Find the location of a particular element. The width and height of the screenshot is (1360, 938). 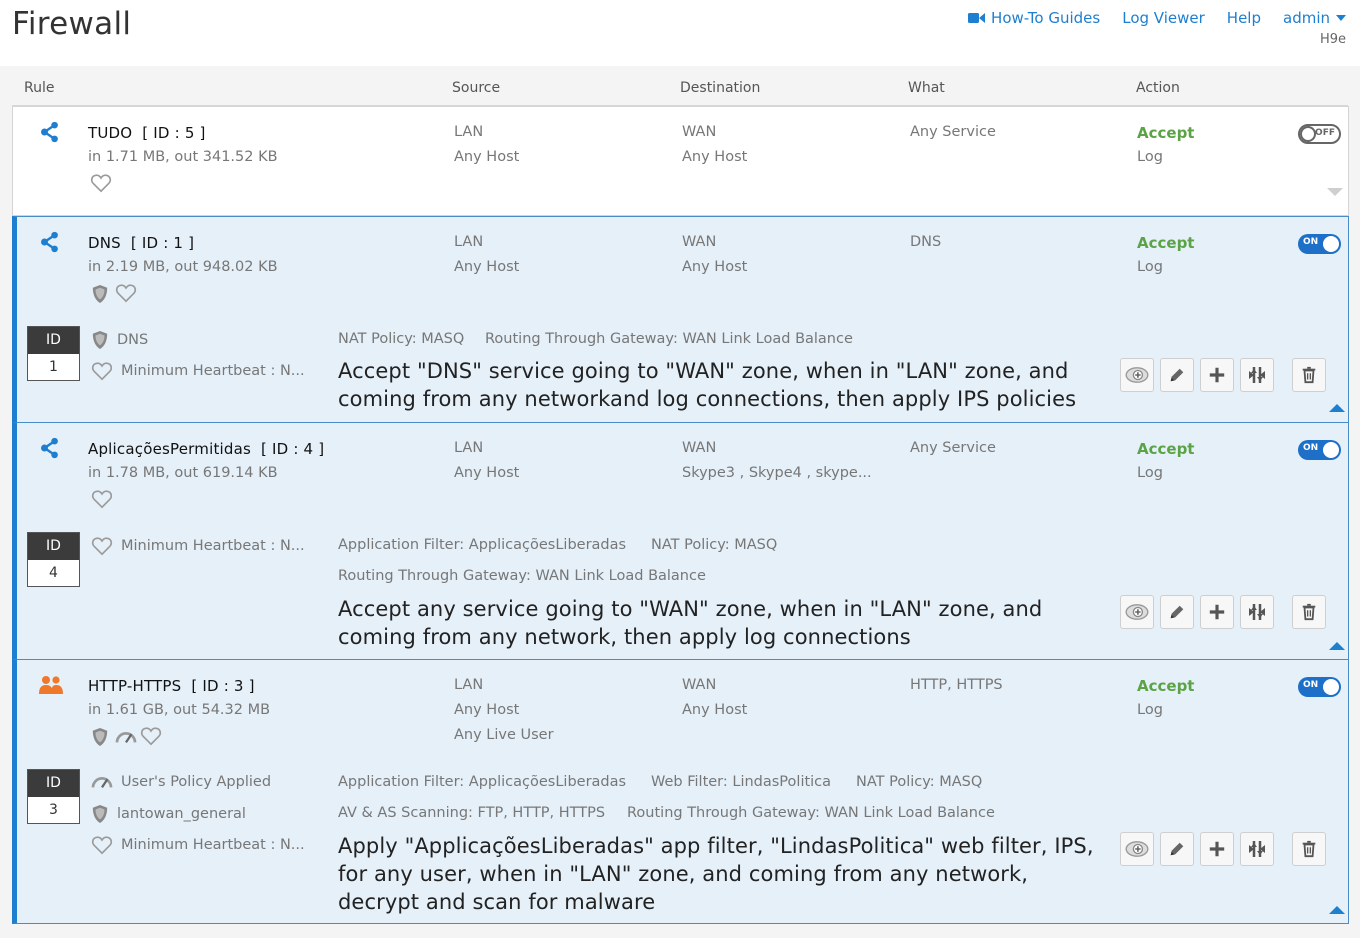

rule-id-box: ID 3 is located at coordinates (53, 796).